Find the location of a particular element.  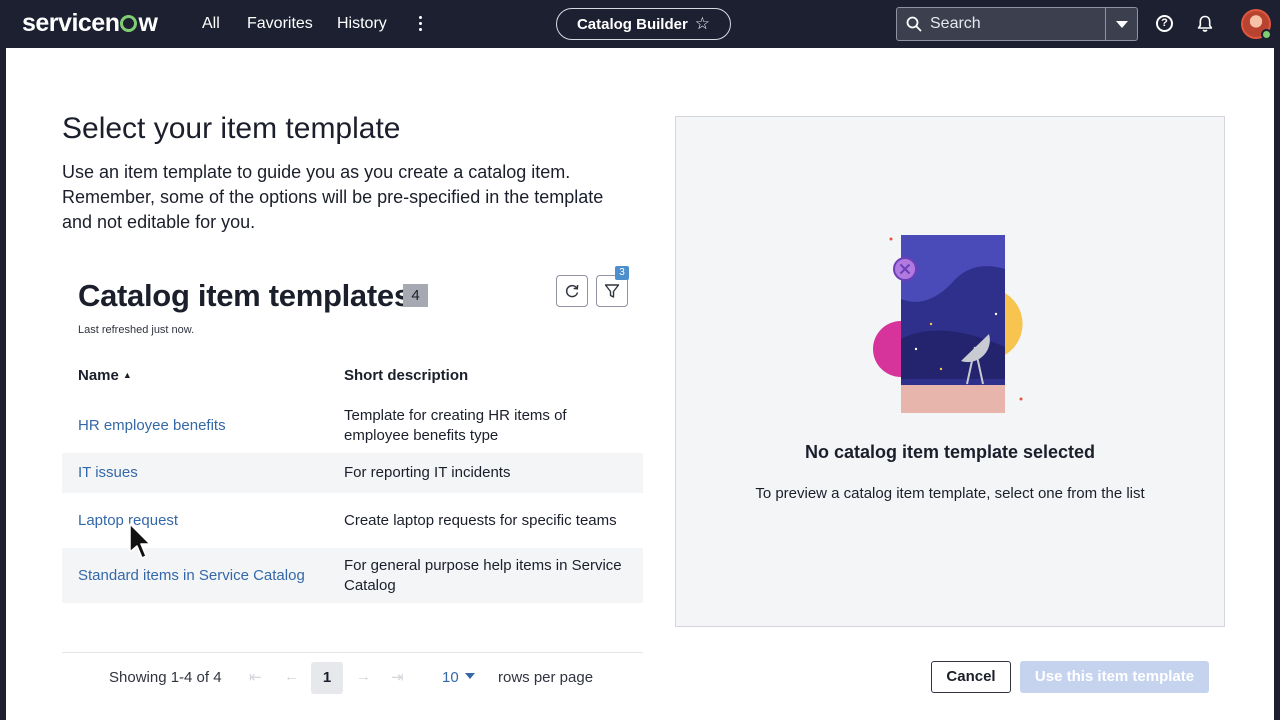

column-header-name: Name ▲ is located at coordinates (203, 375).